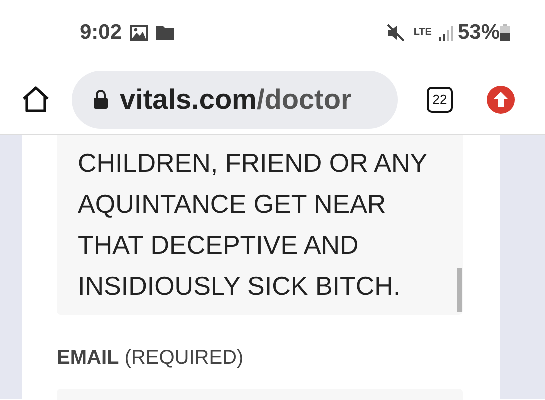 Image resolution: width=545 pixels, height=400 pixels. I want to click on lock-icon, so click(101, 99).